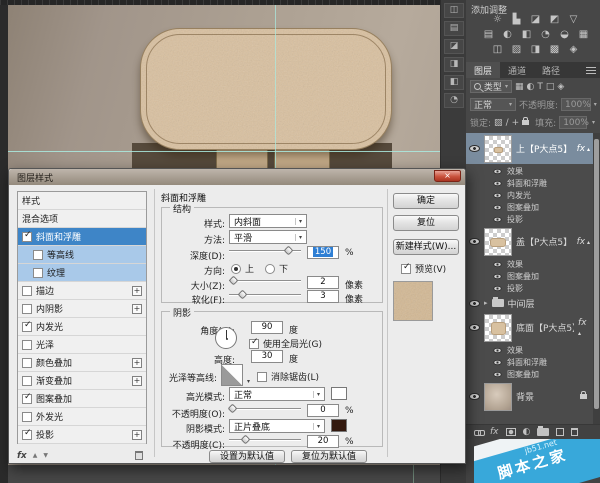 The width and height of the screenshot is (600, 483). I want to click on style-item-satin: 光泽, so click(82, 345).